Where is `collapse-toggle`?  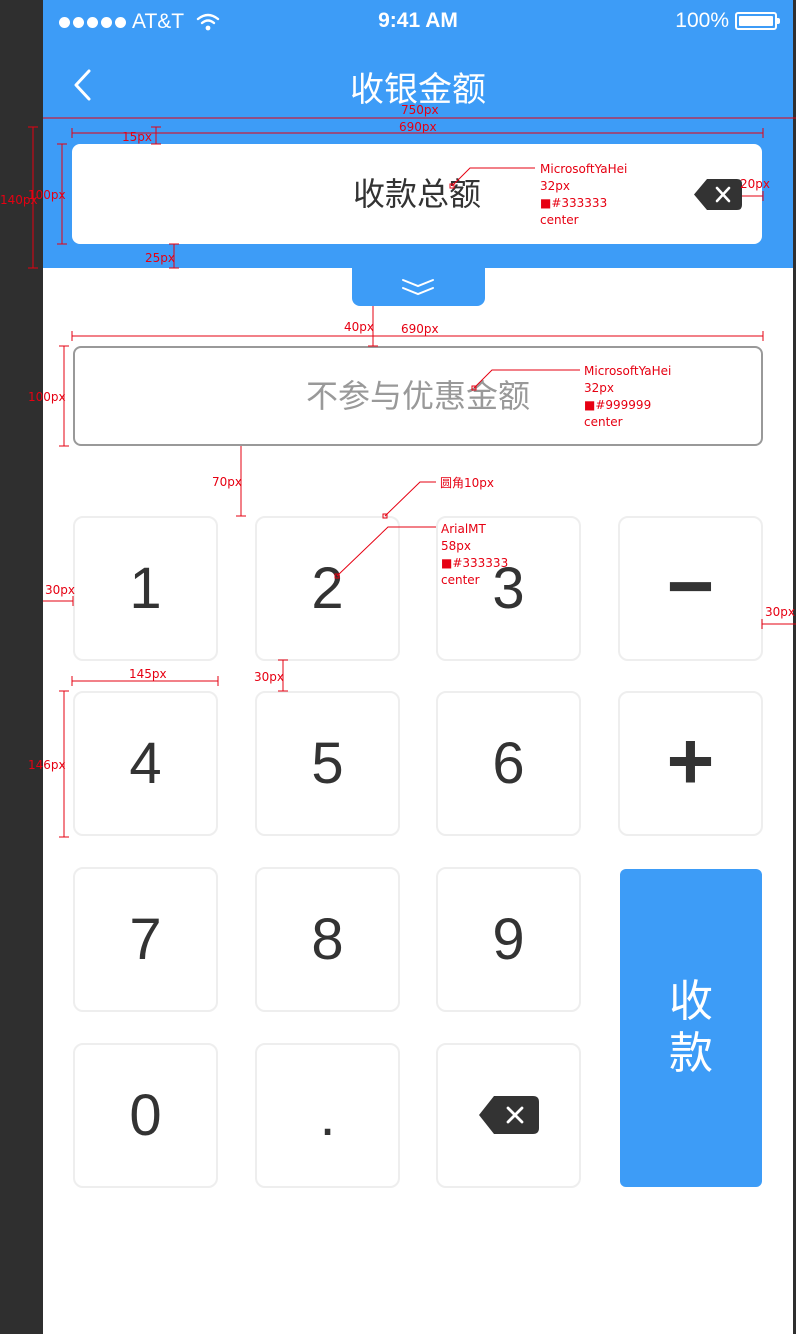
collapse-toggle is located at coordinates (418, 287).